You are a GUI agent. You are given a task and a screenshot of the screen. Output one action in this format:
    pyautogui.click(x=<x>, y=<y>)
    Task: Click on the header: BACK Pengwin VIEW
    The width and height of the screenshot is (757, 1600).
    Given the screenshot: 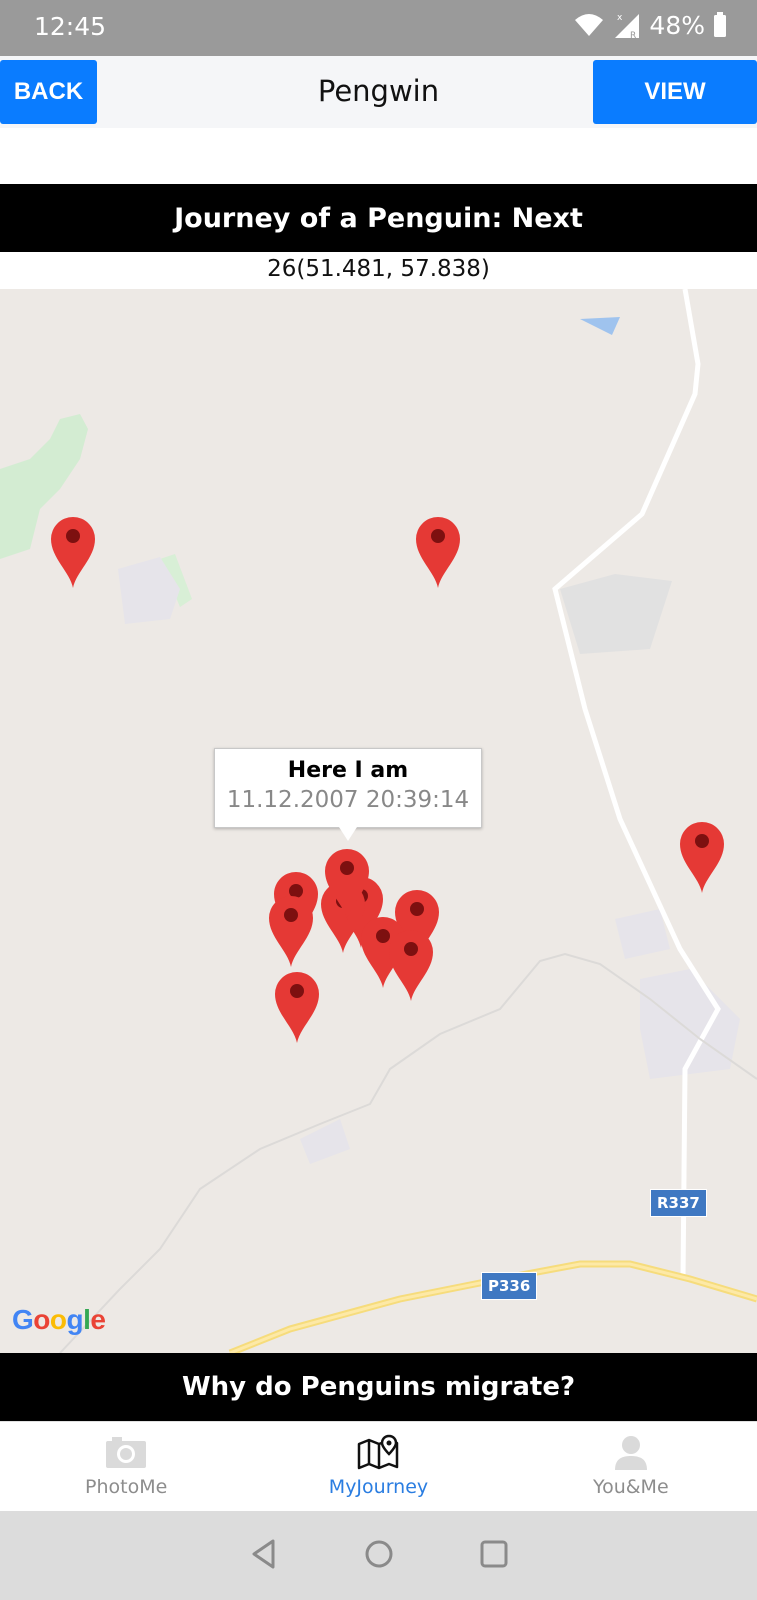 What is the action you would take?
    pyautogui.click(x=378, y=92)
    